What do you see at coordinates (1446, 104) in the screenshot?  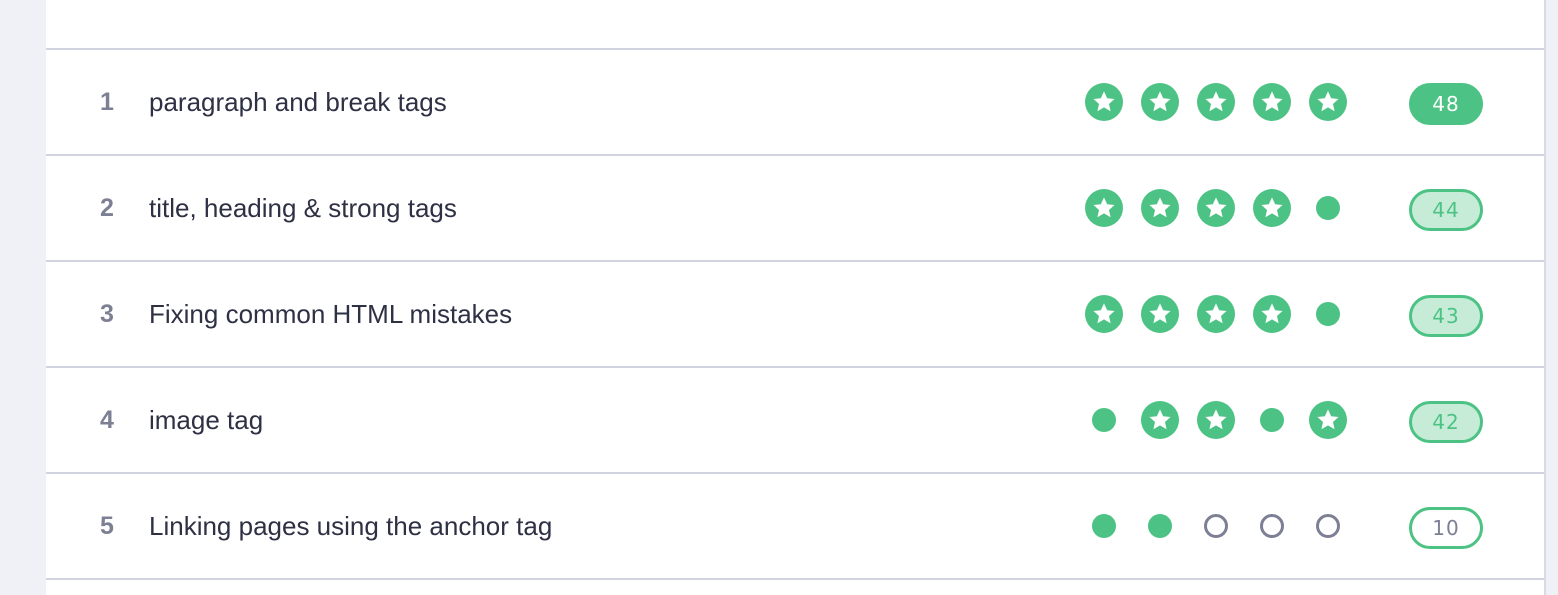 I see `score-badge: 48` at bounding box center [1446, 104].